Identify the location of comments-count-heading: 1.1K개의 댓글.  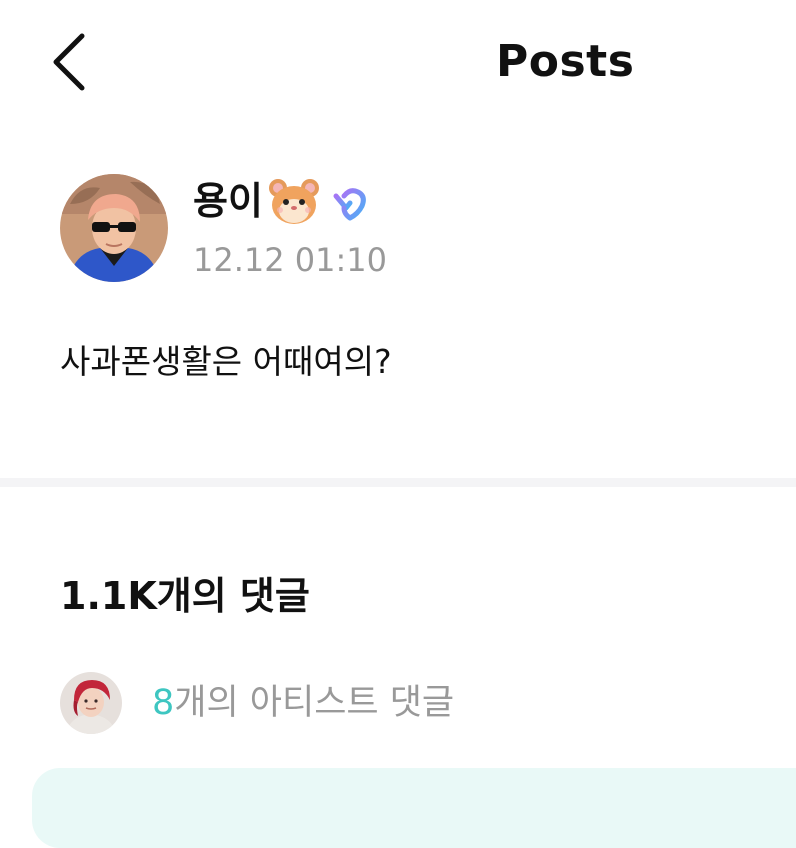
(185, 596).